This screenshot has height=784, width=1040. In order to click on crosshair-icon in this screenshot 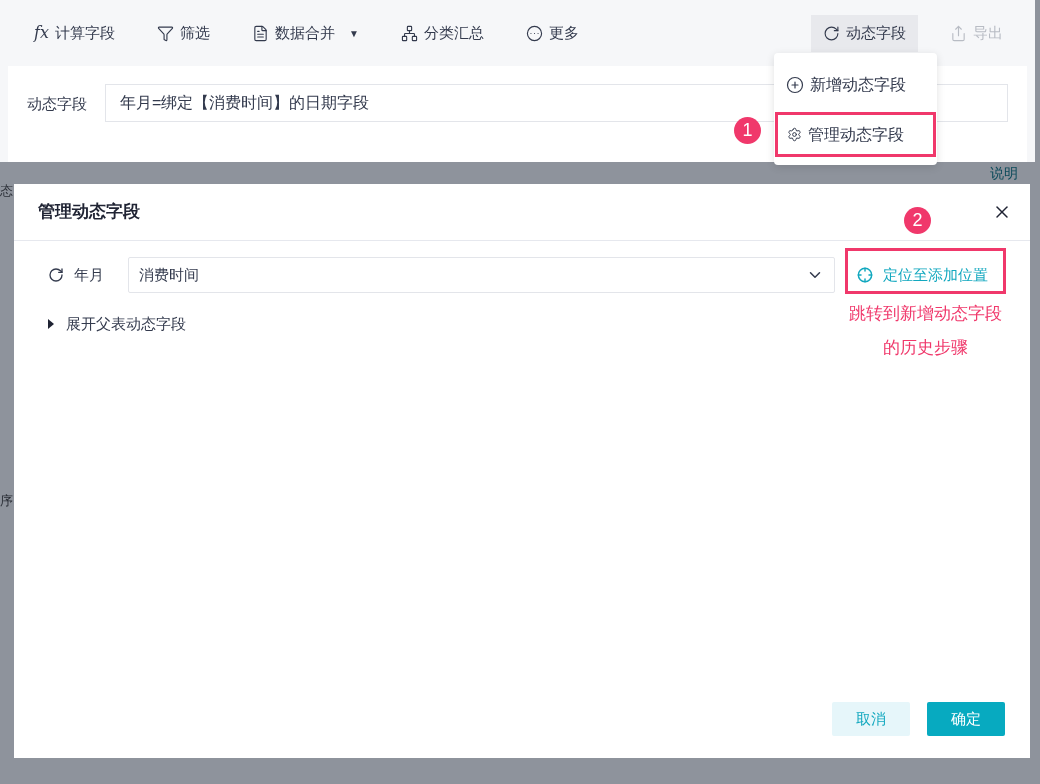, I will do `click(865, 275)`.